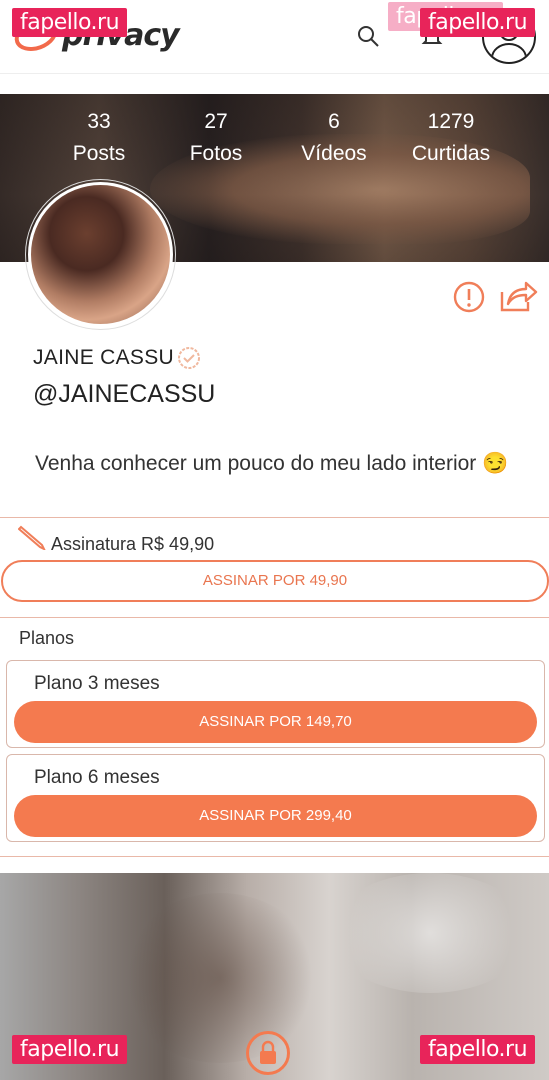 The image size is (549, 1080). What do you see at coordinates (275, 816) in the screenshot?
I see `plan-subscribe-button: ASSINAR POR 299,40` at bounding box center [275, 816].